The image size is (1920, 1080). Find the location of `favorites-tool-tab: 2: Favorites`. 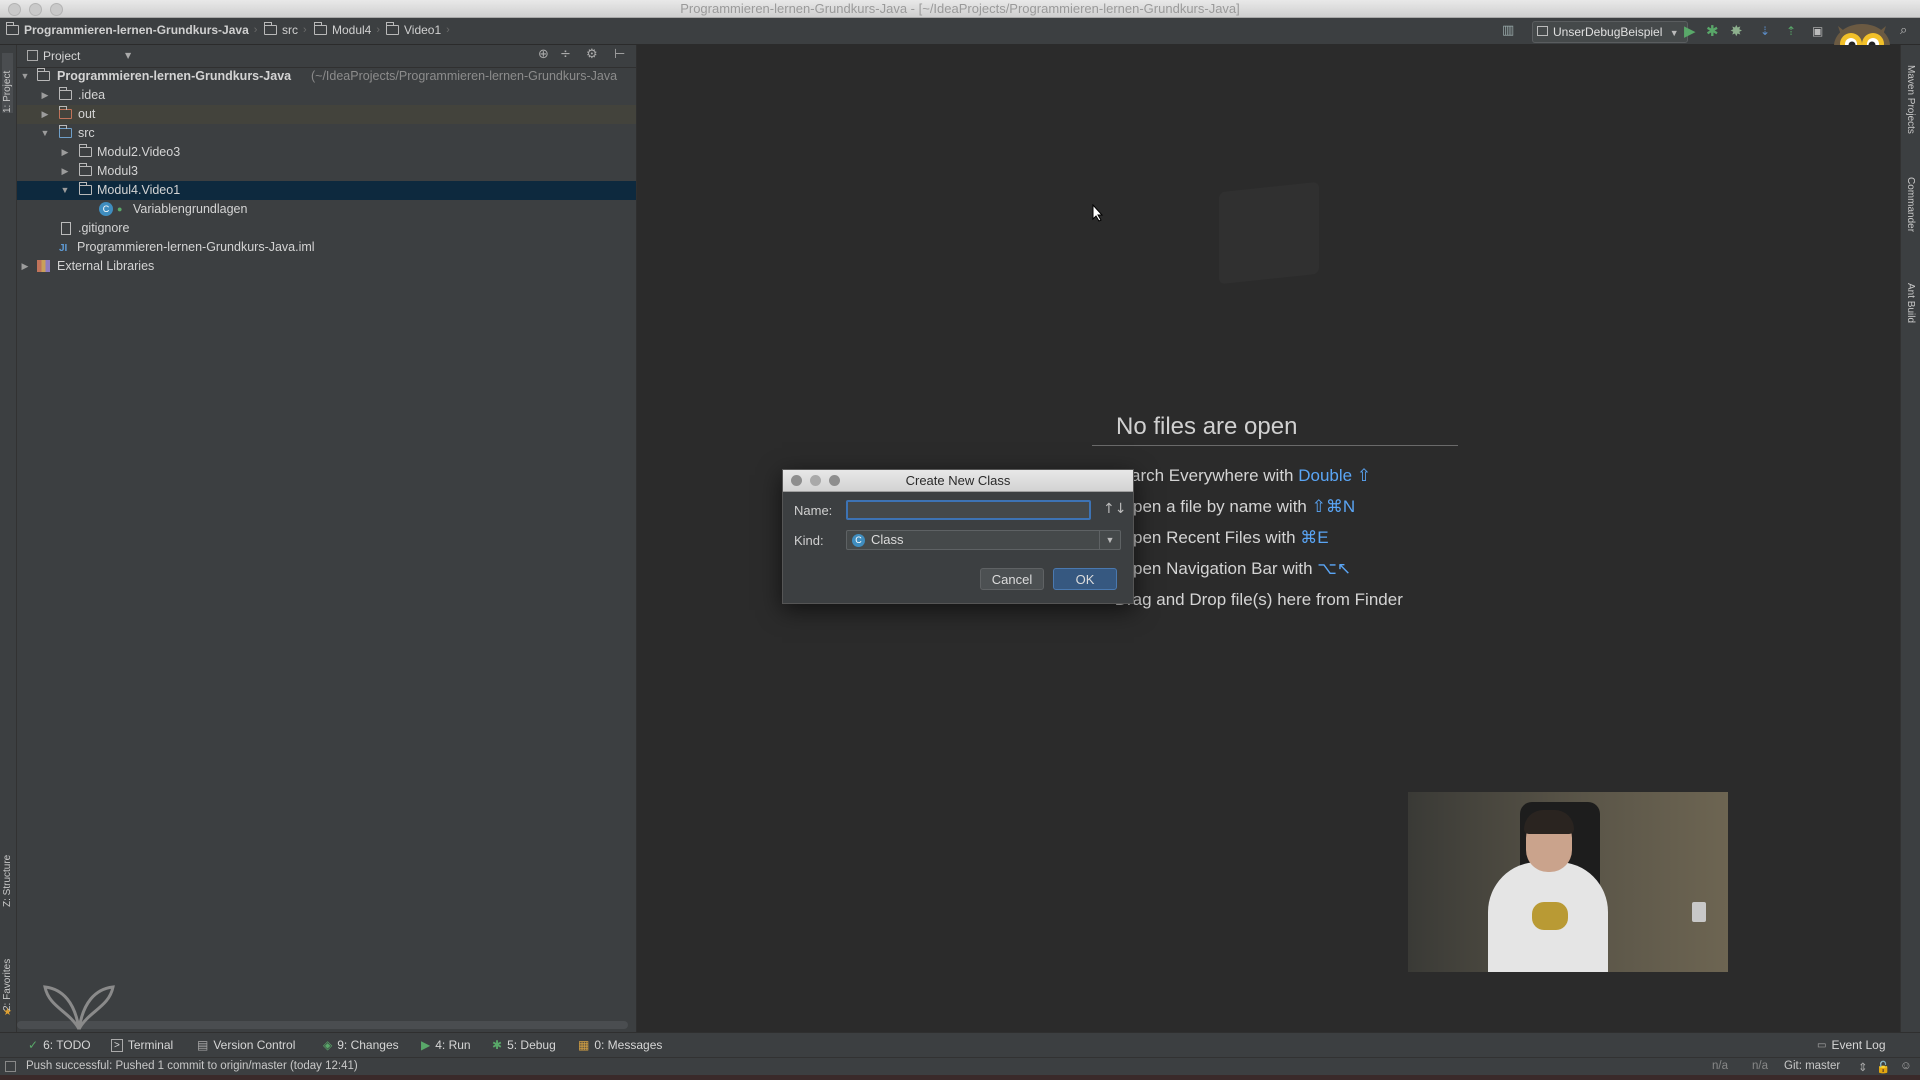

favorites-tool-tab: 2: Favorites is located at coordinates (7, 976).